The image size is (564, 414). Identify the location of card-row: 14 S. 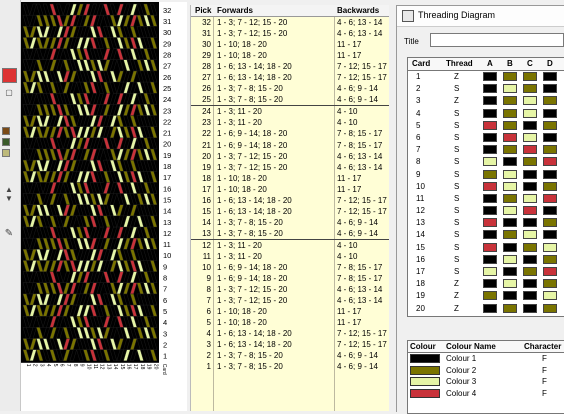
(486, 235).